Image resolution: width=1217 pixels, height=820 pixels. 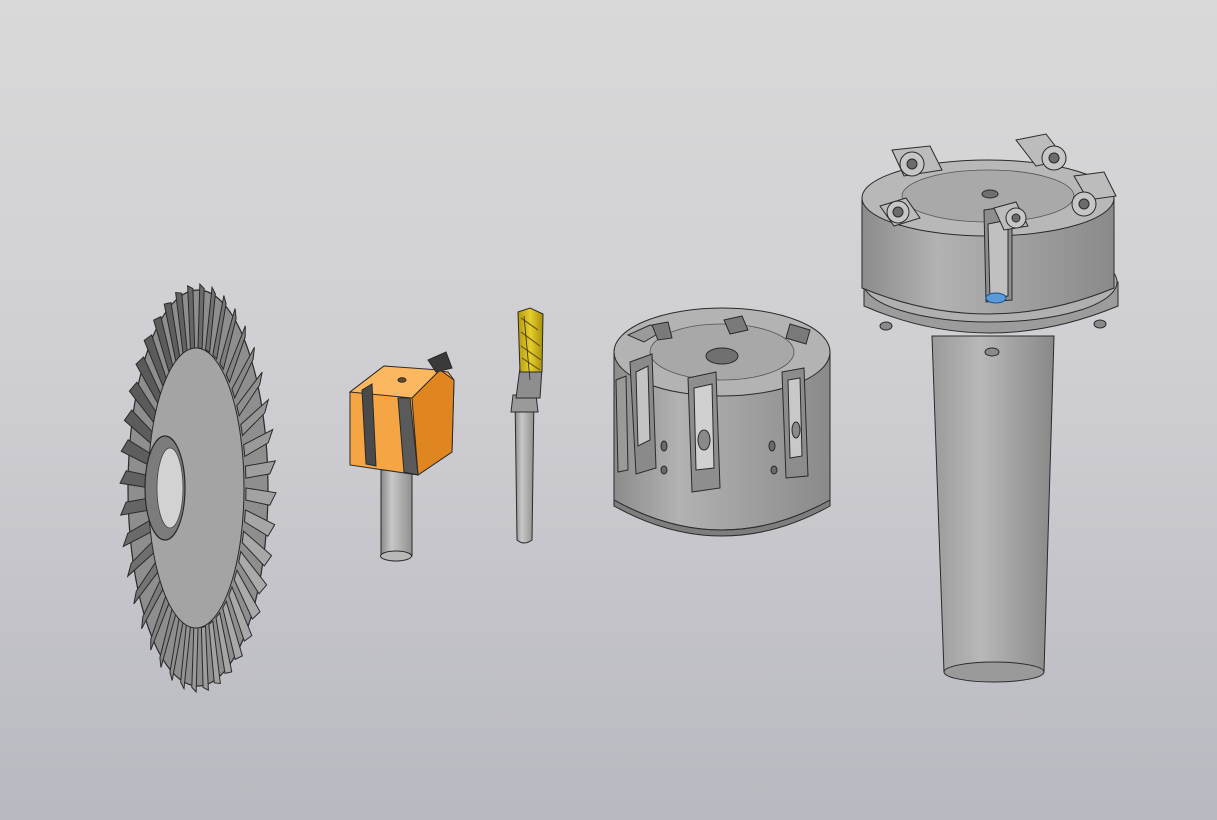 What do you see at coordinates (401, 456) in the screenshot?
I see `router-bit` at bounding box center [401, 456].